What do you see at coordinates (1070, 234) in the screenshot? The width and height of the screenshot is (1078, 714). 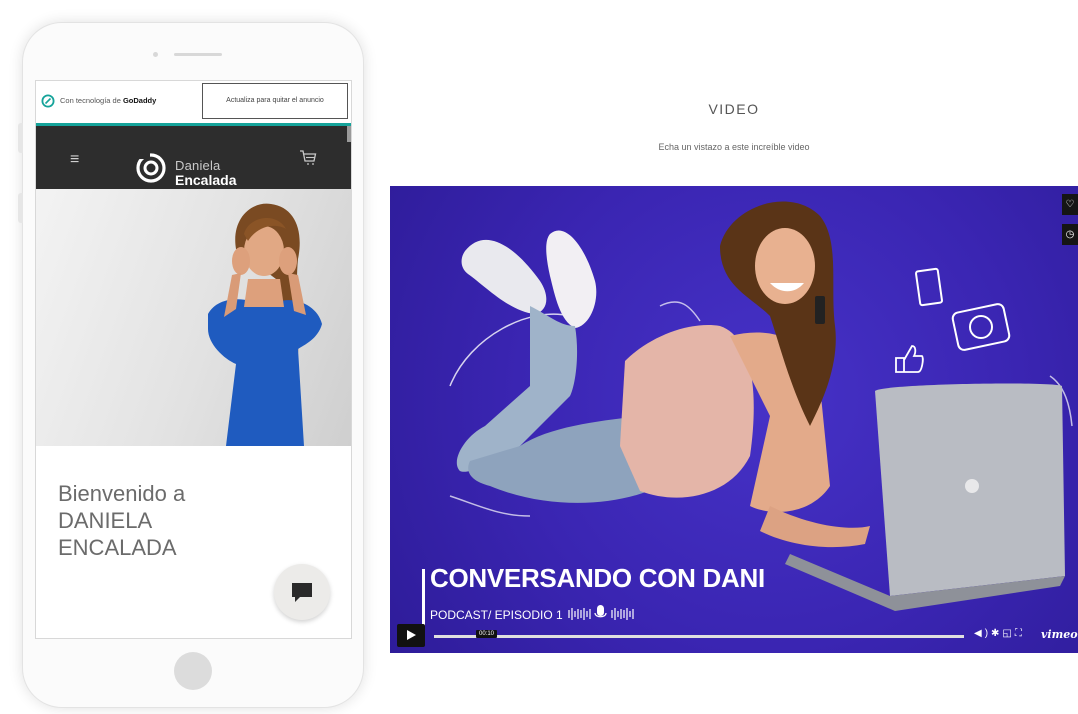 I see `clock-icon: ◷` at bounding box center [1070, 234].